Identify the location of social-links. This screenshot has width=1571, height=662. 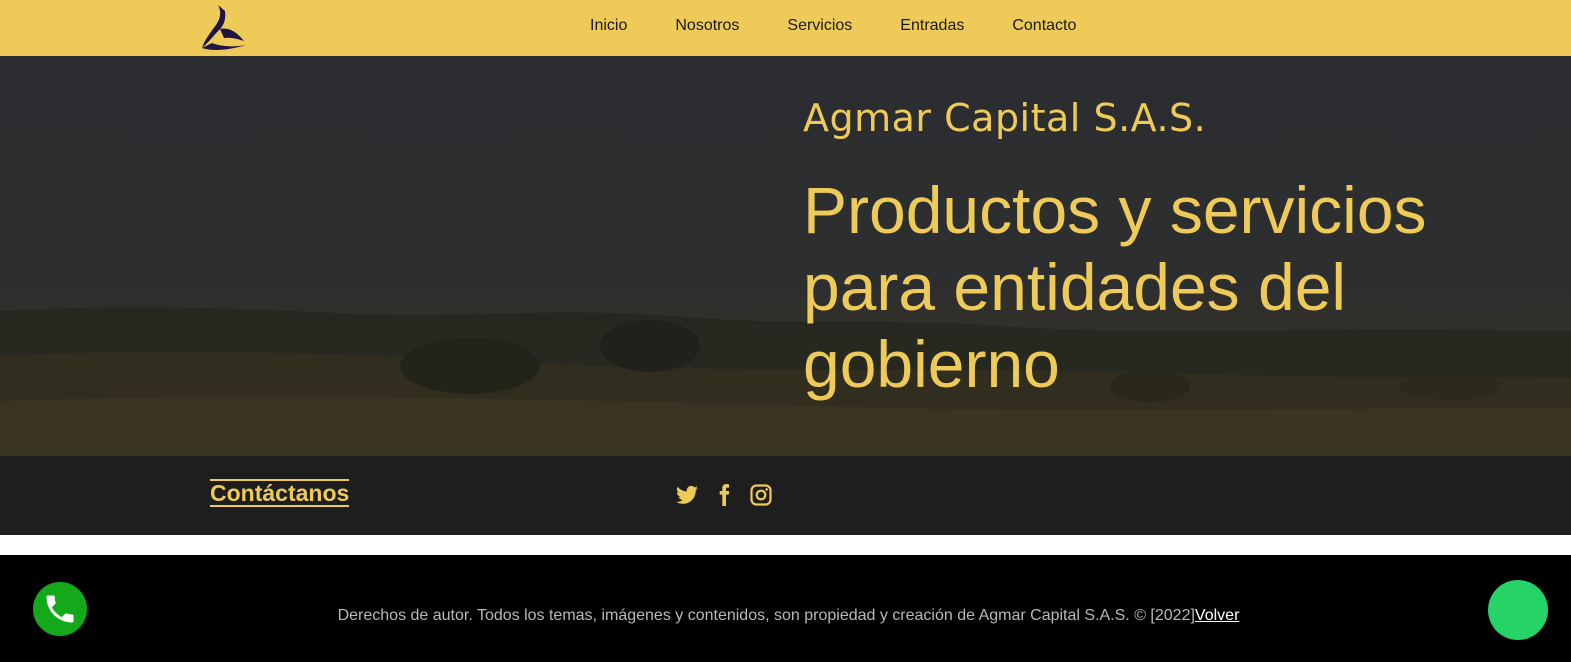
(730, 495).